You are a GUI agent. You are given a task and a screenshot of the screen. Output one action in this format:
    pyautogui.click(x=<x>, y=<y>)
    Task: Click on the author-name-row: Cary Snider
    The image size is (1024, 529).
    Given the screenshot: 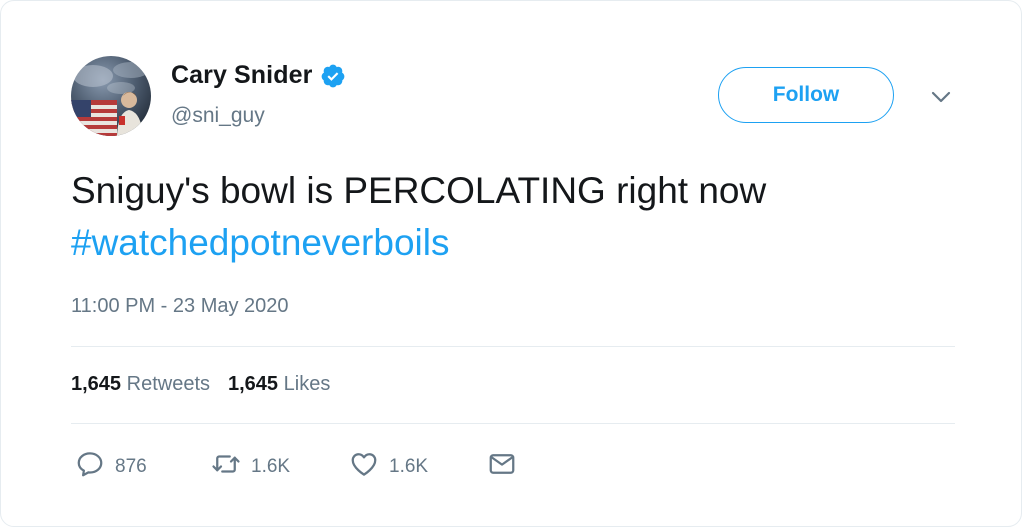 What is the action you would take?
    pyautogui.click(x=258, y=75)
    